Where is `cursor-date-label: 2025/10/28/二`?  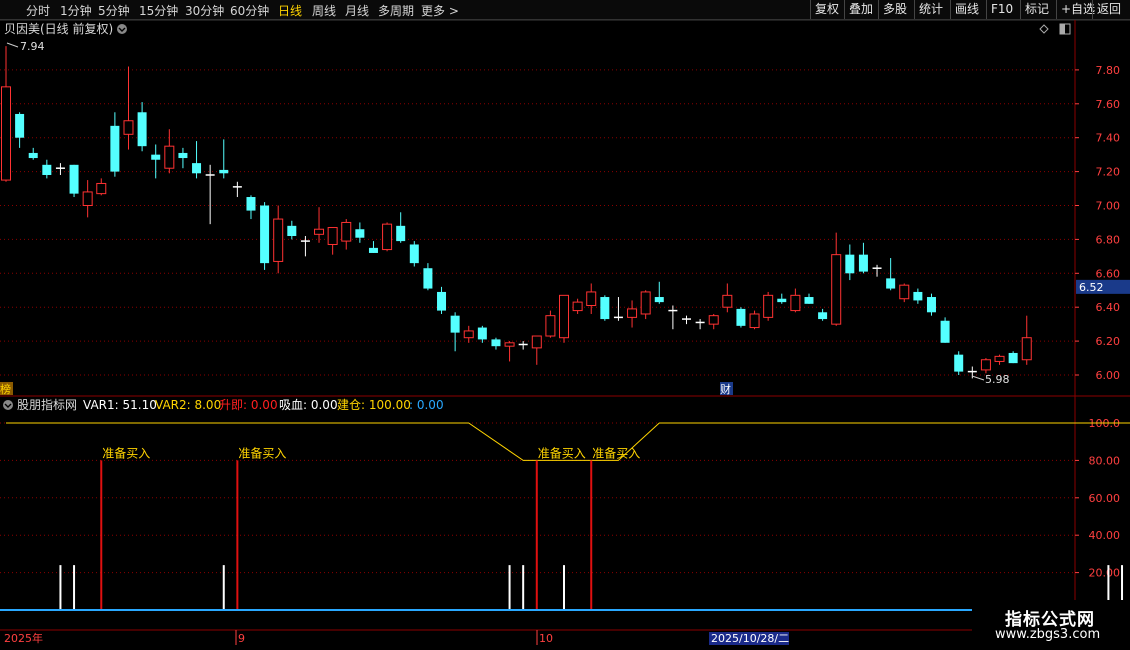
cursor-date-label: 2025/10/28/二 is located at coordinates (750, 638).